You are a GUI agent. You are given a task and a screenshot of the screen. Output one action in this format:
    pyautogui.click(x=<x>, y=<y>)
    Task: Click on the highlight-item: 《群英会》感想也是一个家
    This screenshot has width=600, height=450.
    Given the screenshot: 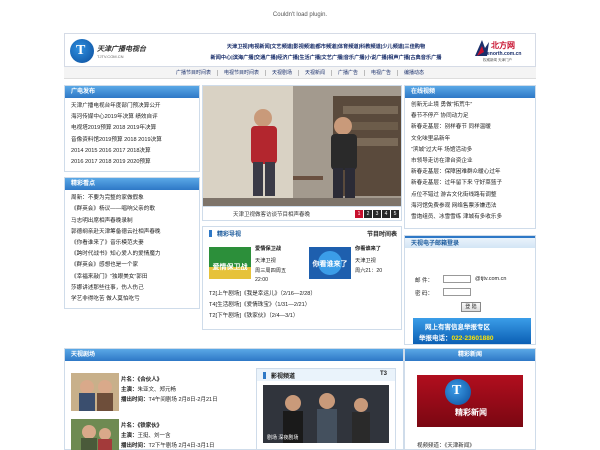 What is the action you would take?
    pyautogui.click(x=132, y=265)
    